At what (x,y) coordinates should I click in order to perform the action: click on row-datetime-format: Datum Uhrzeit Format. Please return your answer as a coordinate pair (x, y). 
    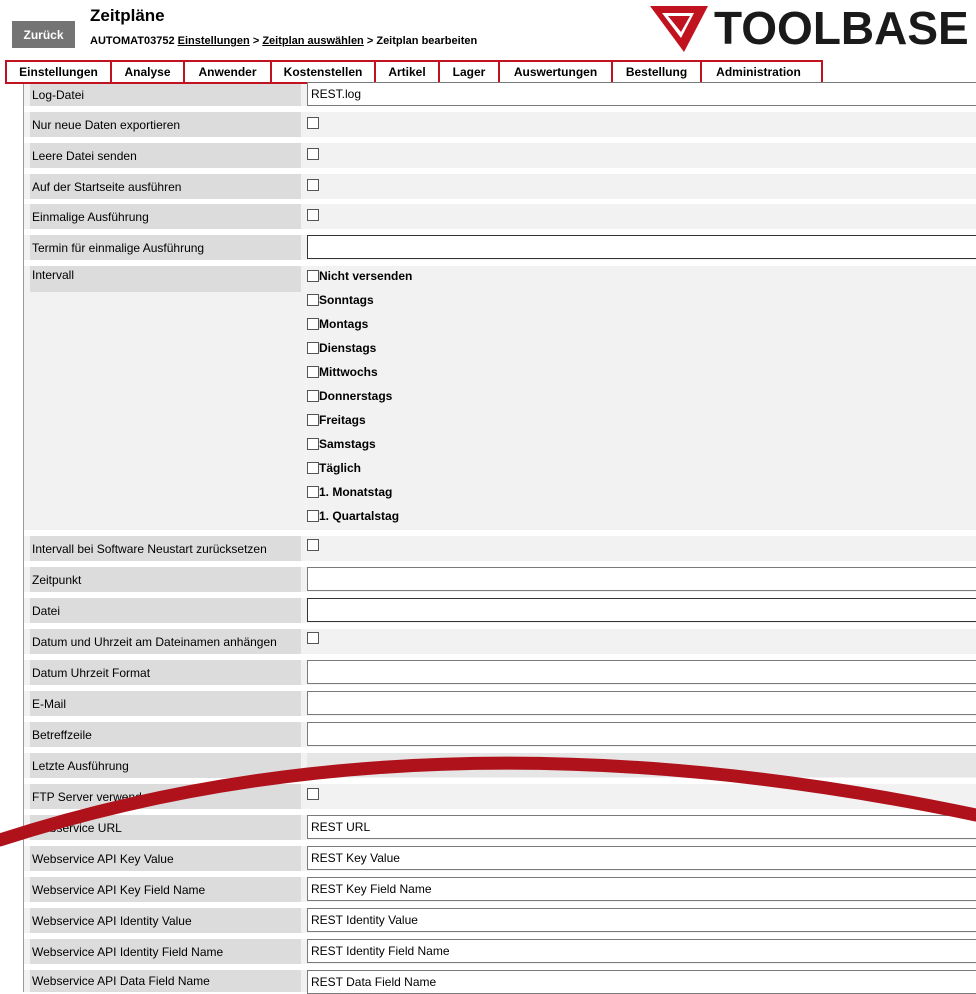
    Looking at the image, I should click on (500, 672).